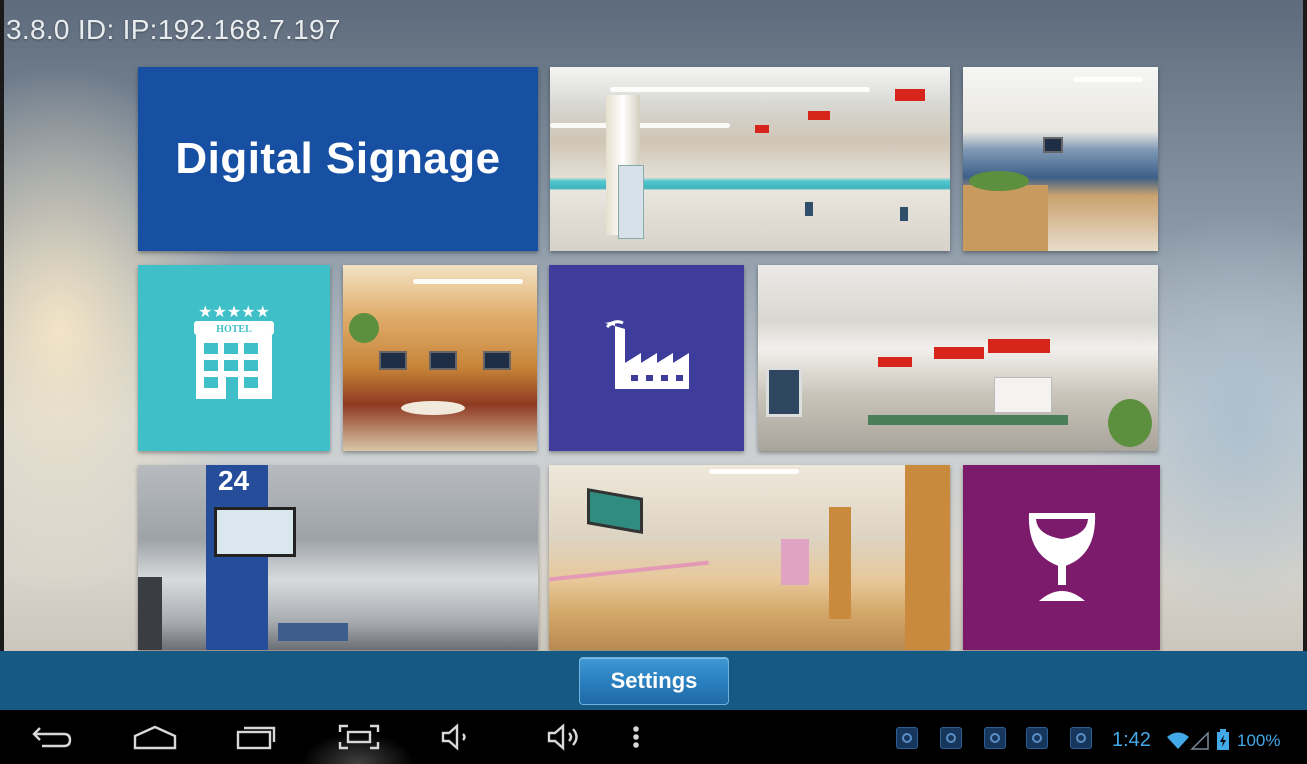 Image resolution: width=1307 pixels, height=764 pixels. I want to click on battery-percentage: 100%, so click(1259, 740).